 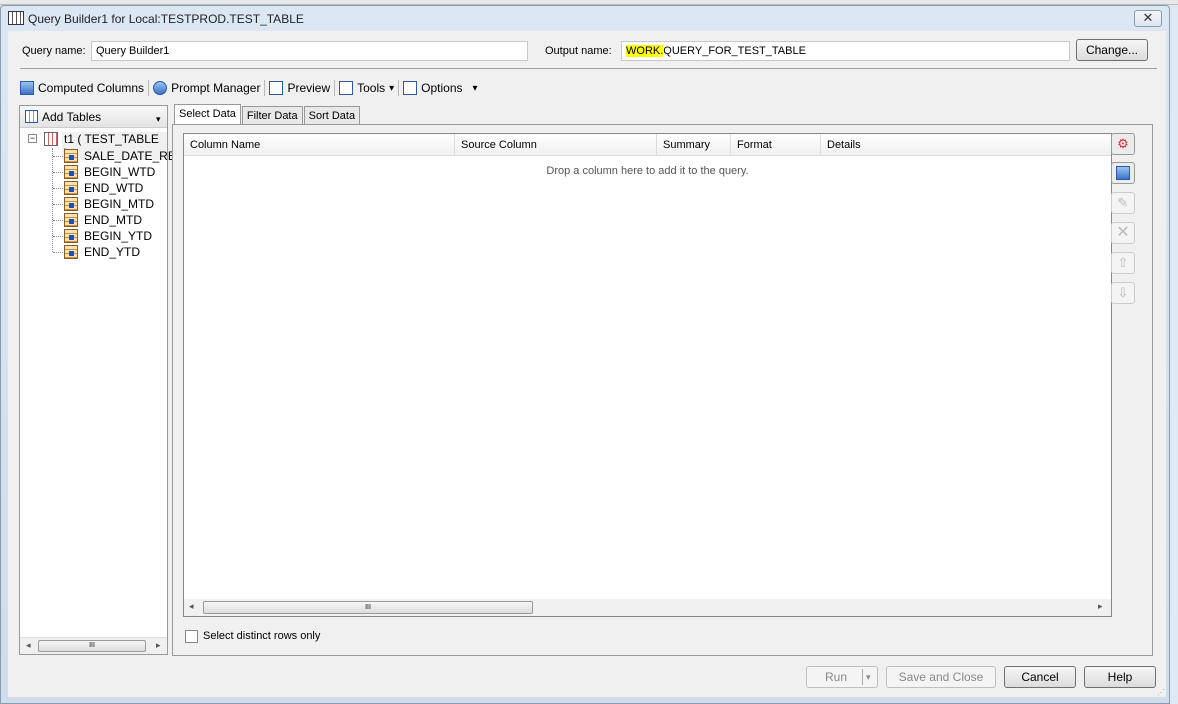 What do you see at coordinates (1123, 233) in the screenshot?
I see `delete-column-button: ✕` at bounding box center [1123, 233].